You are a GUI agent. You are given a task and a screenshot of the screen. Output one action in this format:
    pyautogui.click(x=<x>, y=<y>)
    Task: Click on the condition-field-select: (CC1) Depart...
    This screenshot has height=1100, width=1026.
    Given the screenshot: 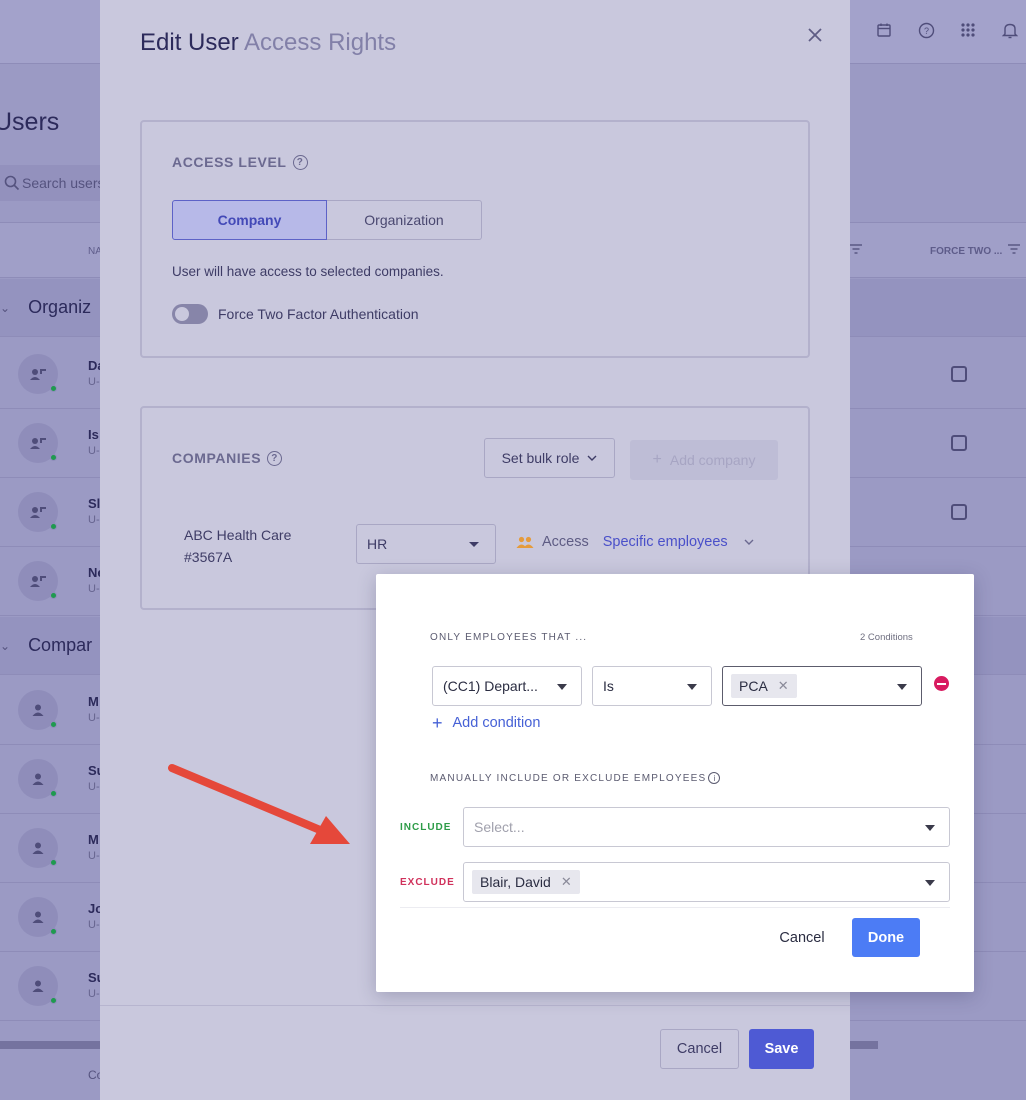 What is the action you would take?
    pyautogui.click(x=507, y=686)
    